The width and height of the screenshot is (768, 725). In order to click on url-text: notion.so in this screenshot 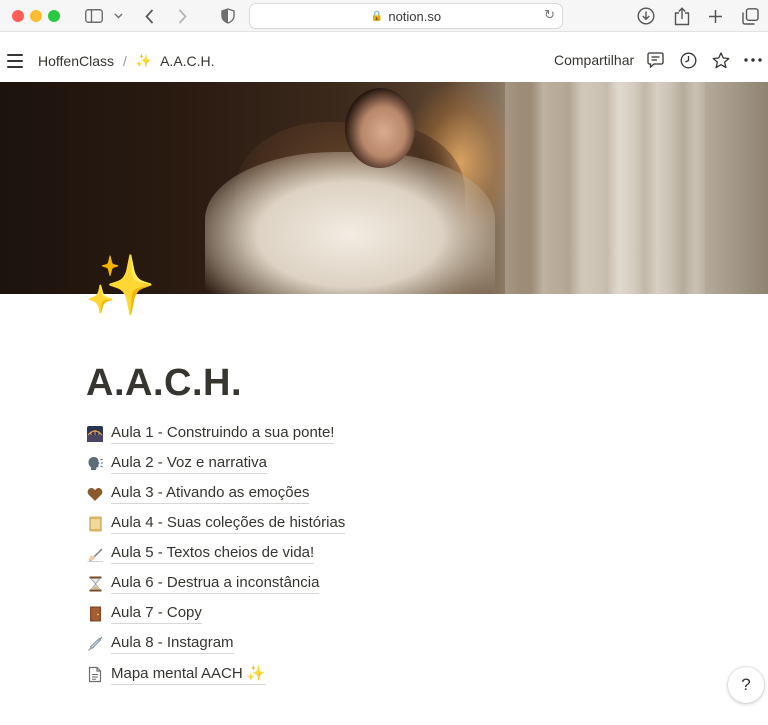, I will do `click(415, 16)`.